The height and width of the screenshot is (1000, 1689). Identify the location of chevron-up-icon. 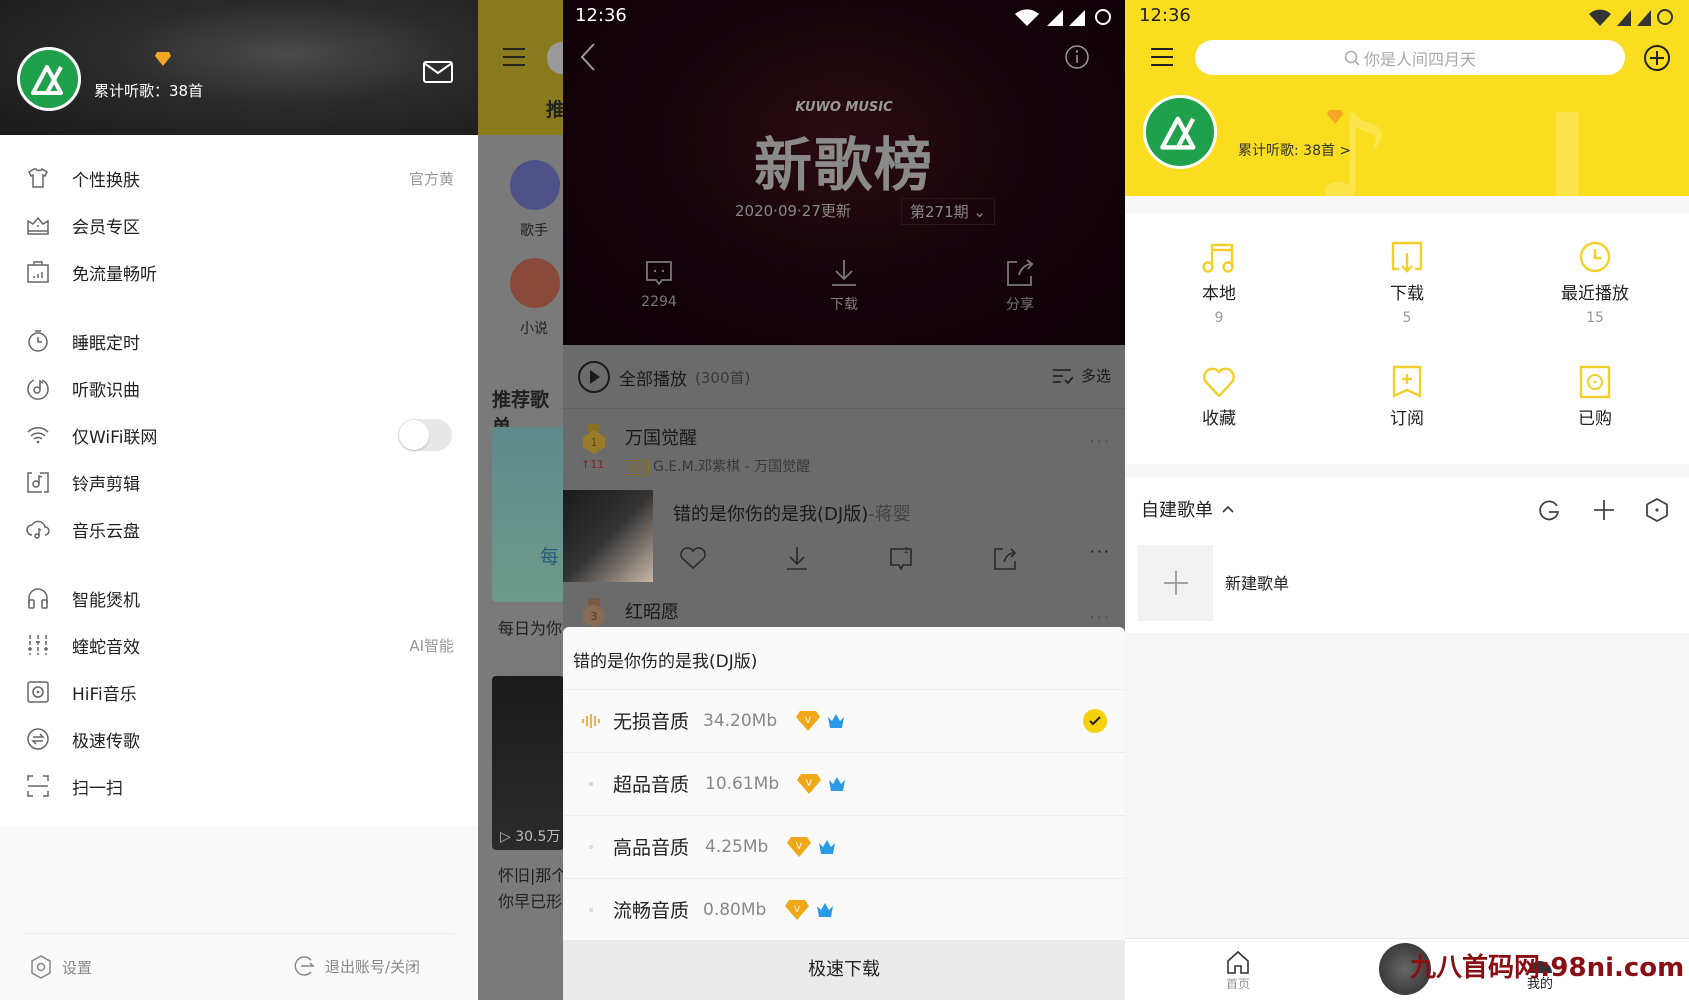
(1228, 509).